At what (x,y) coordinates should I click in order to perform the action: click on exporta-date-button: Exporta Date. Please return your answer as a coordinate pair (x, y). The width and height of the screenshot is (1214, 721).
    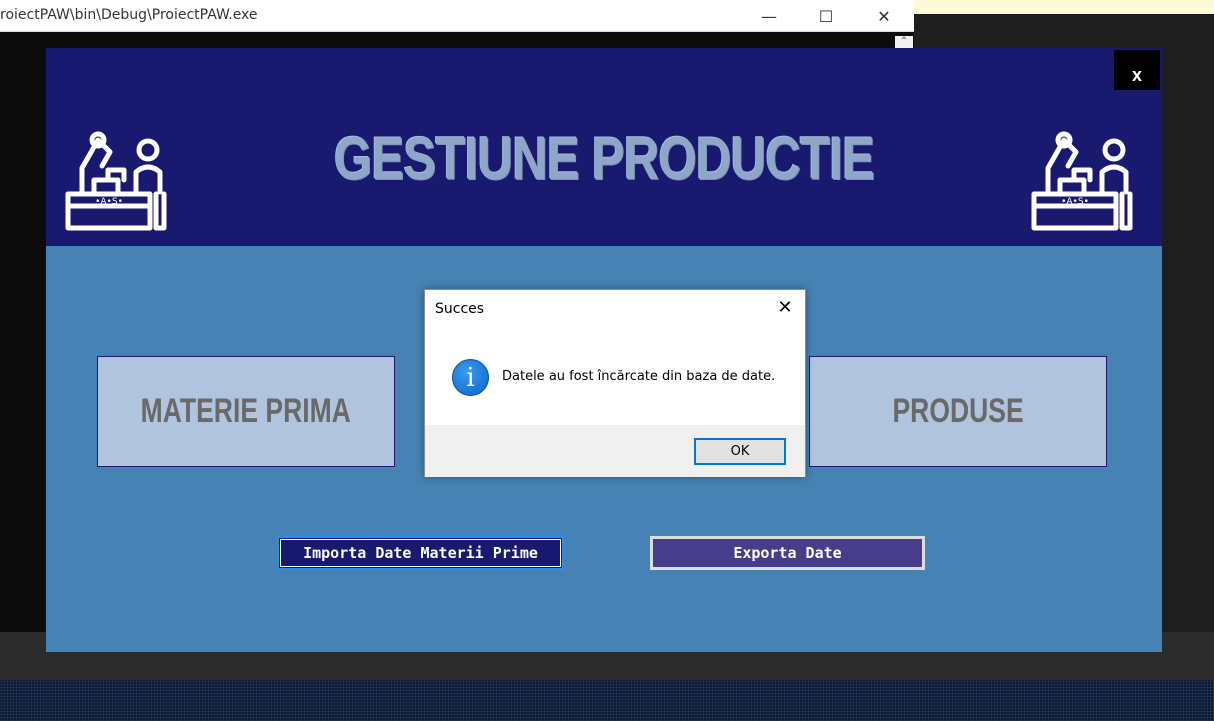
    Looking at the image, I should click on (787, 553).